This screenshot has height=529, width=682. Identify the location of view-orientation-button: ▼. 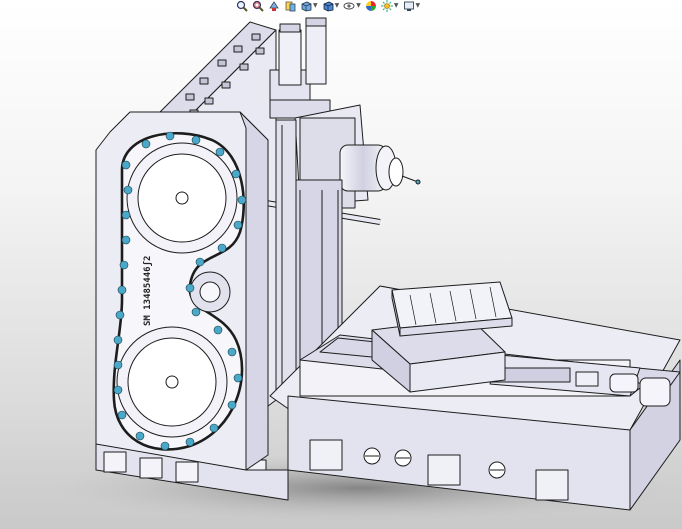
(309, 6).